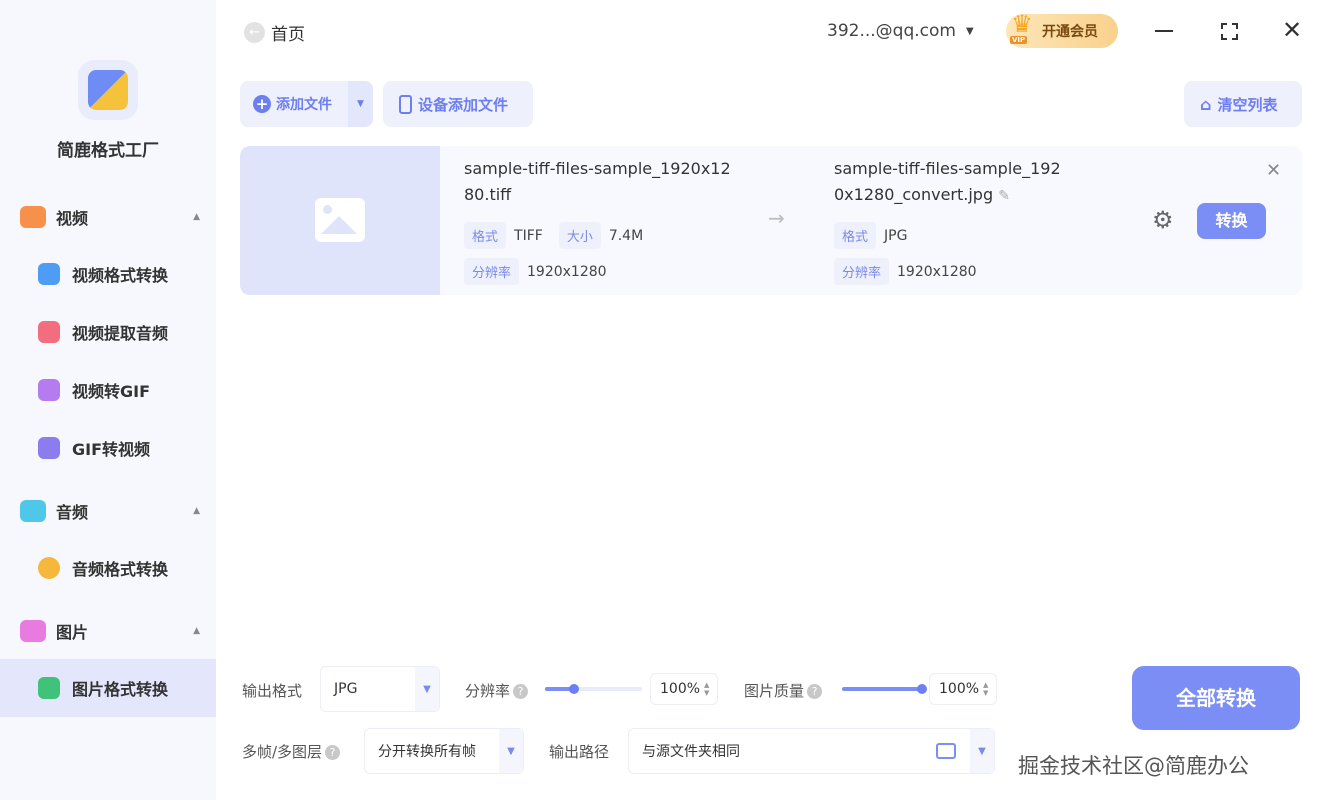 The height and width of the screenshot is (800, 1326). I want to click on back-home-button: ← 首页, so click(274, 32).